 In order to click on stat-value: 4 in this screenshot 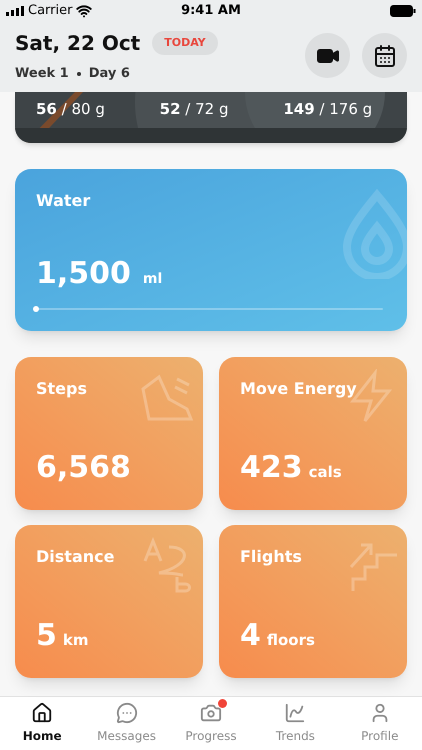, I will do `click(250, 635)`.